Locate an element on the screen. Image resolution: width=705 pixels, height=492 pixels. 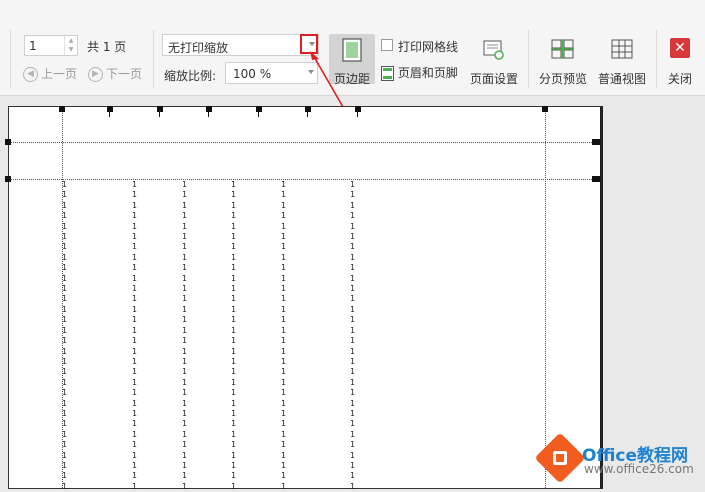
right-margin-line is located at coordinates (545, 297).